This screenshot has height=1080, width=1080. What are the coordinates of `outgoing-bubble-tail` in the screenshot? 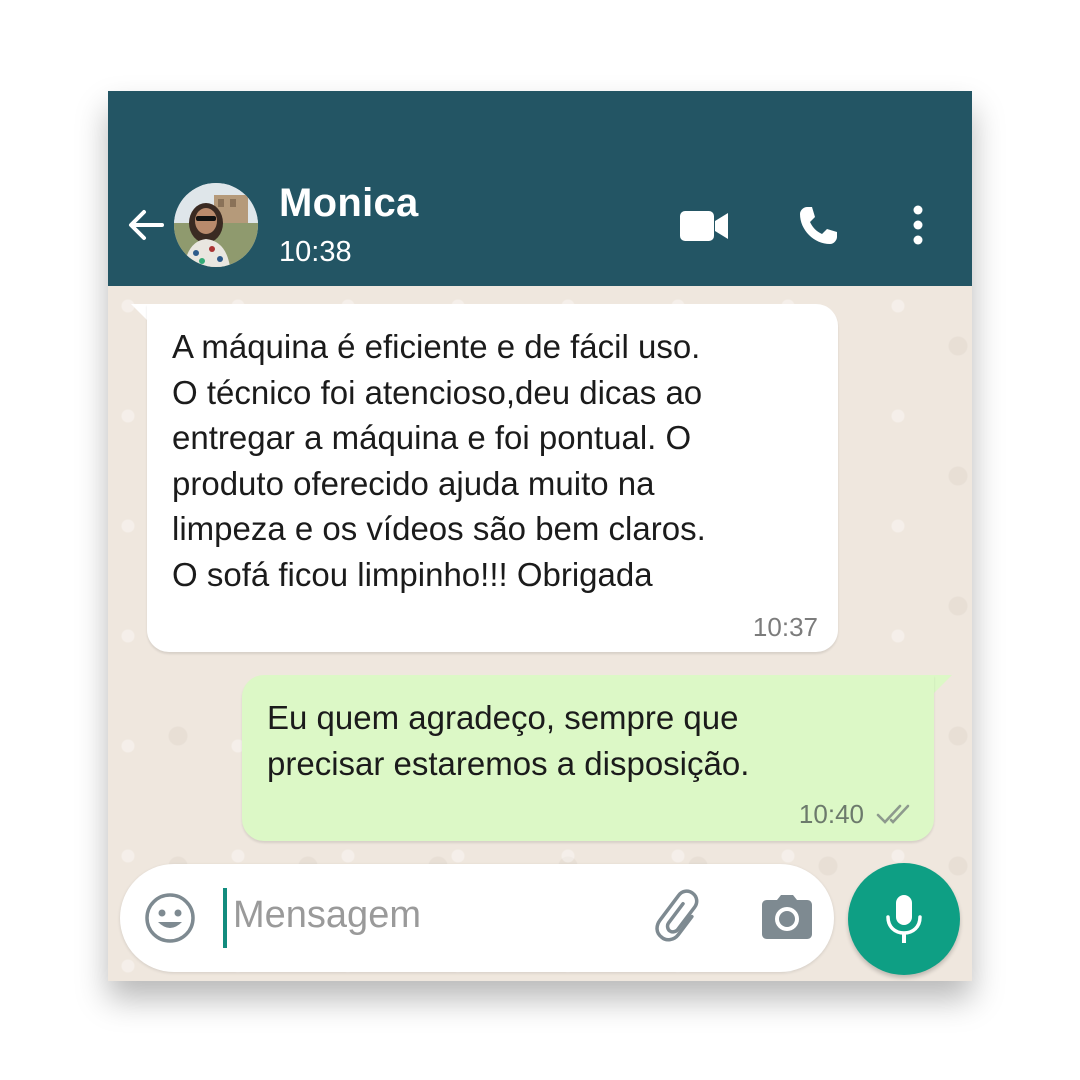 It's located at (943, 684).